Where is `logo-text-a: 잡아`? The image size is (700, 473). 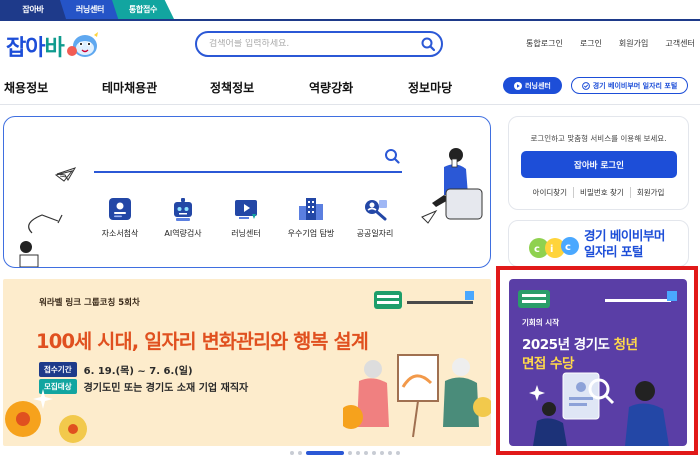 logo-text-a: 잡아 is located at coordinates (25, 48).